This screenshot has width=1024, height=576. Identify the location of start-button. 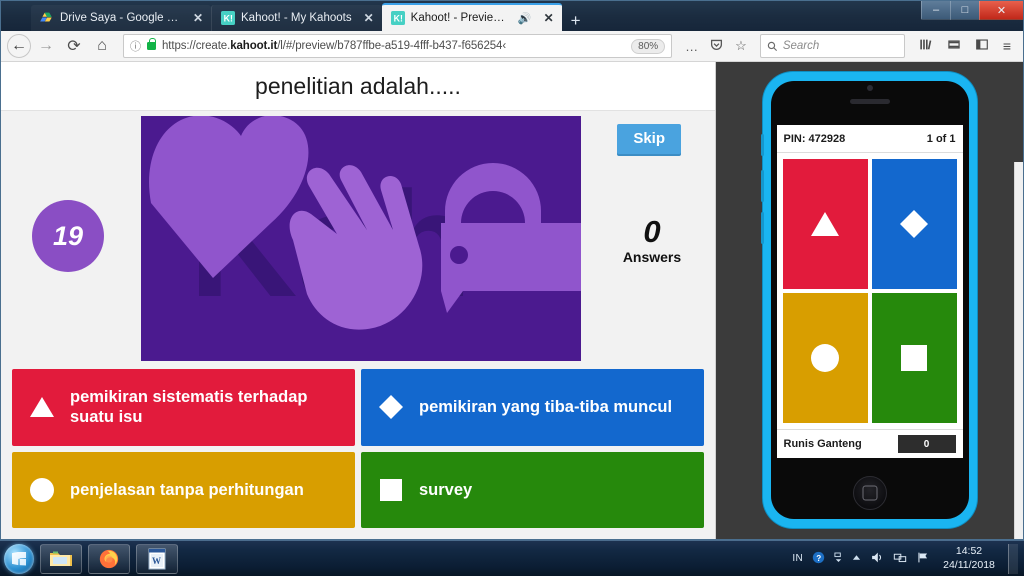
(19, 558).